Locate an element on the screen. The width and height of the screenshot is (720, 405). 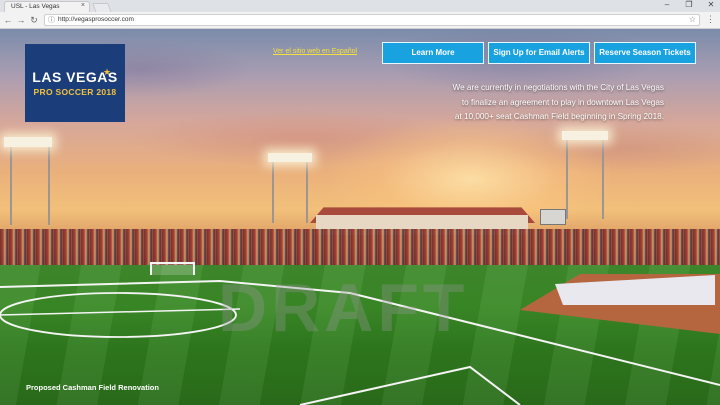
image-caption: Proposed Cashman Field Renovation is located at coordinates (92, 387).